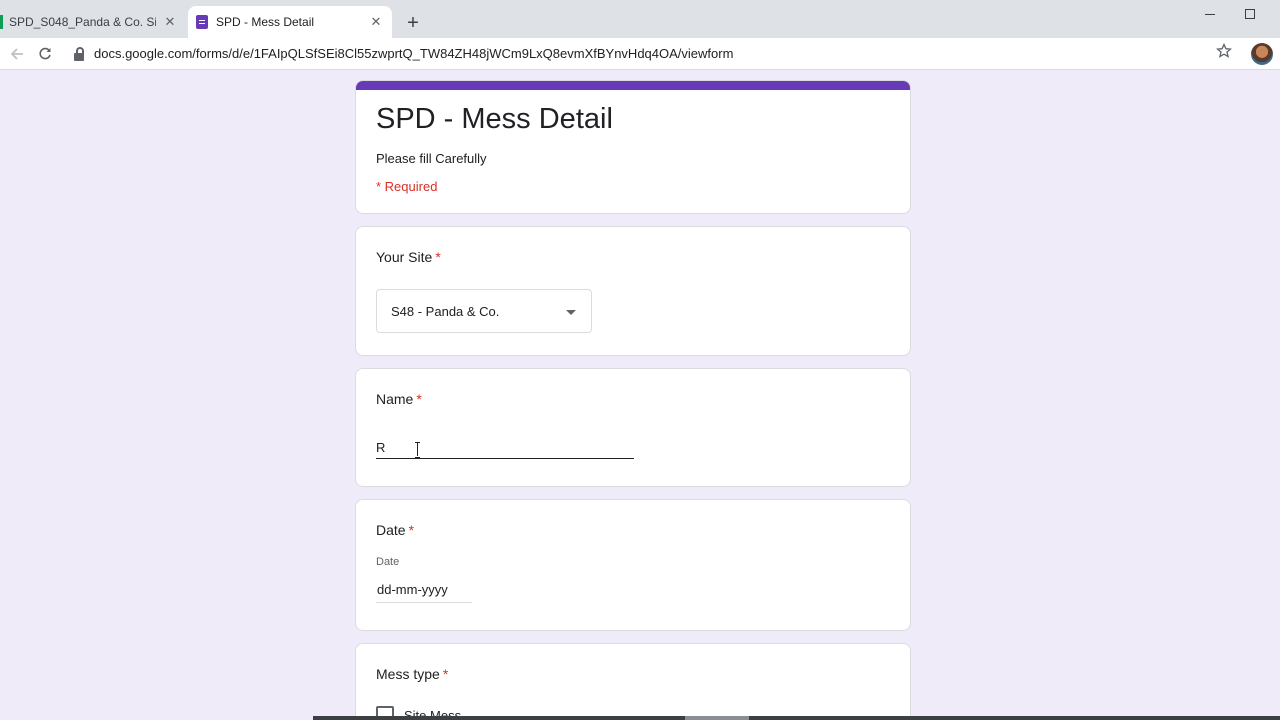 This screenshot has width=1280, height=720. Describe the element at coordinates (424, 592) in the screenshot. I see `date-input: dd-mm-yyyy` at that location.